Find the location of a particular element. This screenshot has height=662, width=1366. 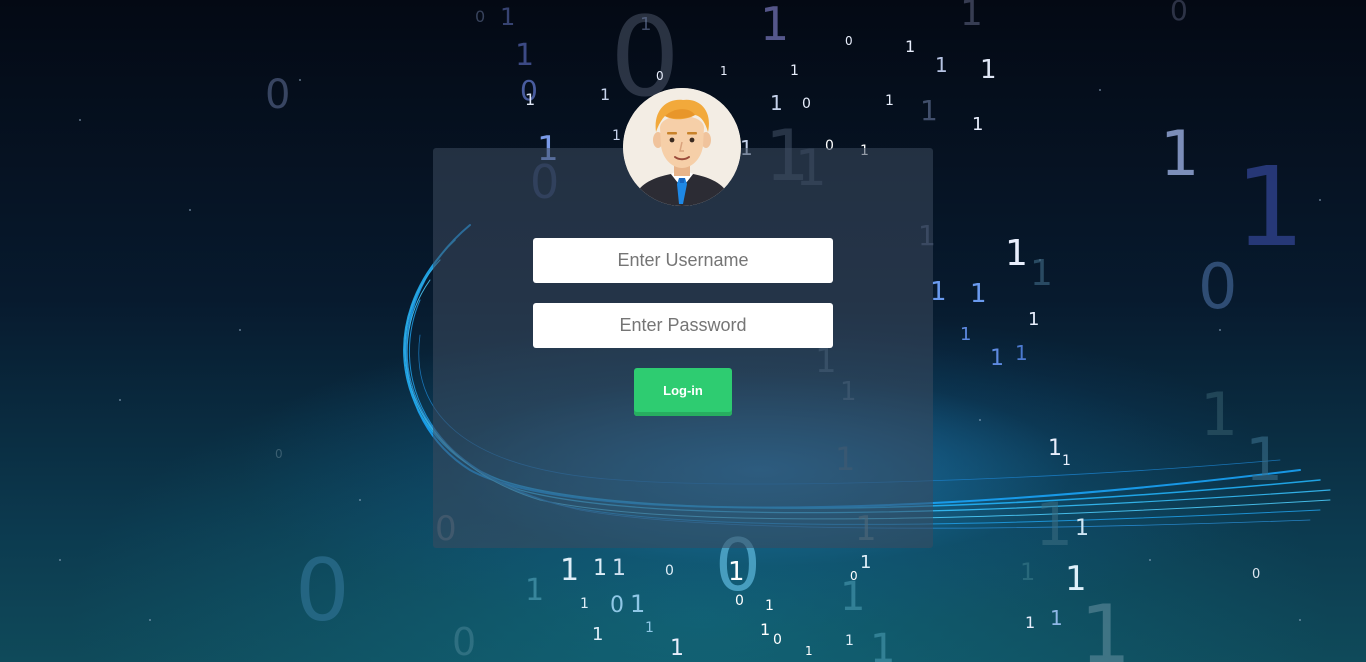

login-button: Log-in is located at coordinates (683, 392).